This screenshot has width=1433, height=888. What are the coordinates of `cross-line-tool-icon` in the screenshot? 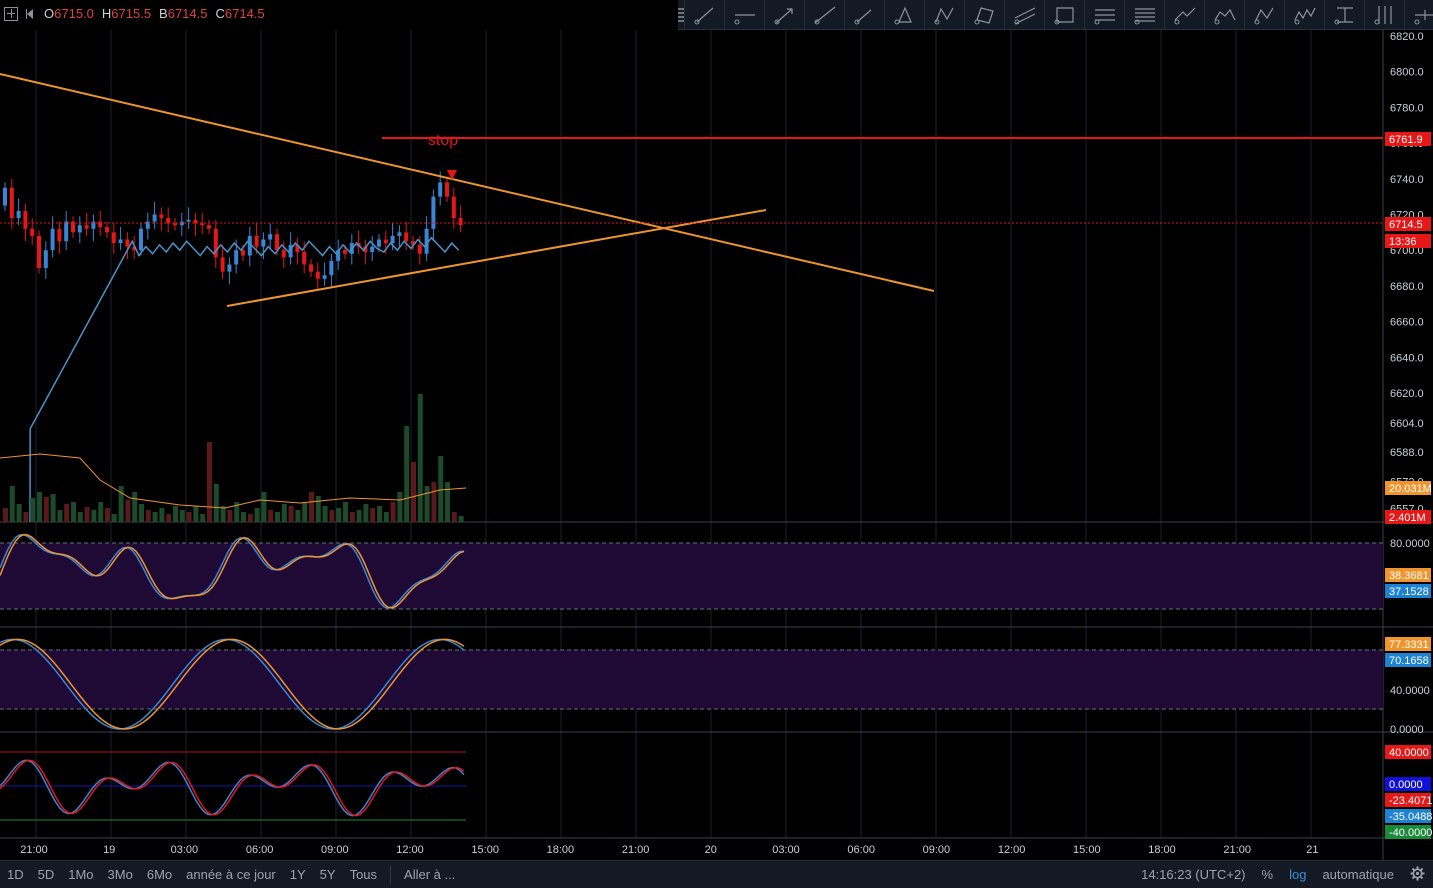 It's located at (1418, 14).